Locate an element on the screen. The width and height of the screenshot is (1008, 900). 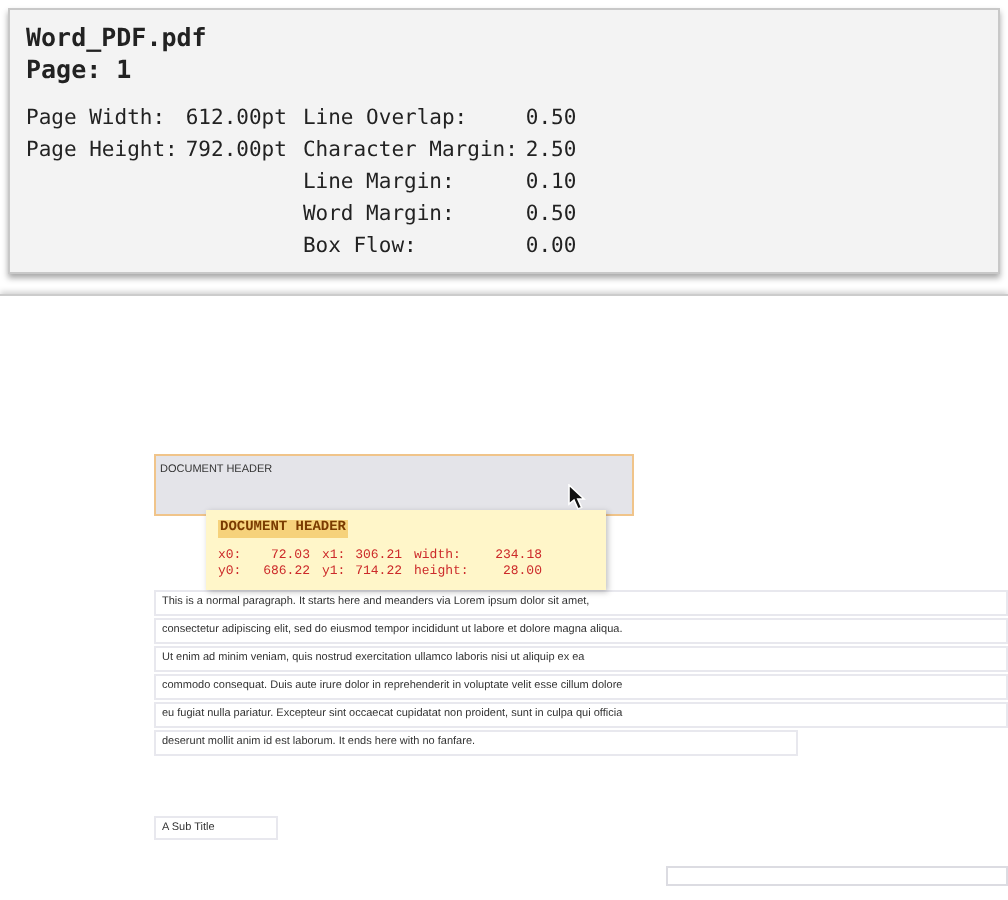
property-value: 0.10 is located at coordinates (551, 183).